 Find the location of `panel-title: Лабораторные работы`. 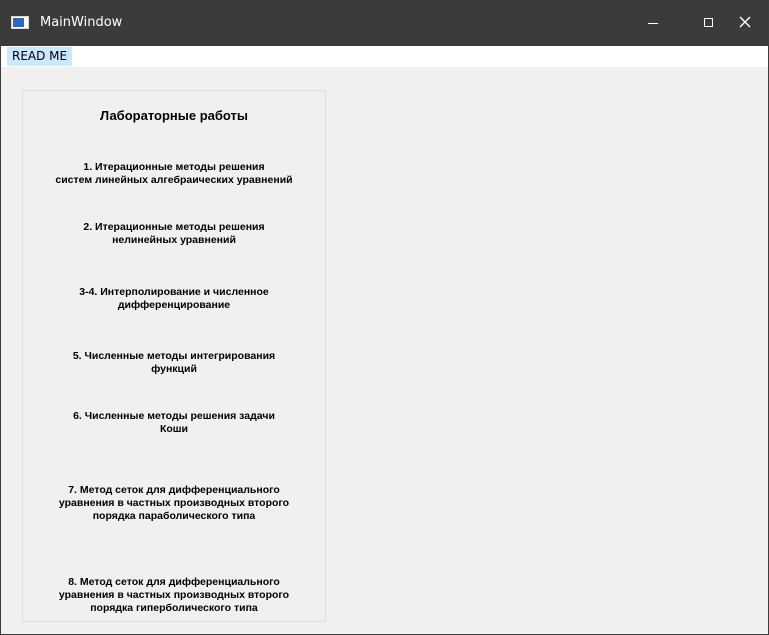

panel-title: Лабораторные работы is located at coordinates (174, 115).